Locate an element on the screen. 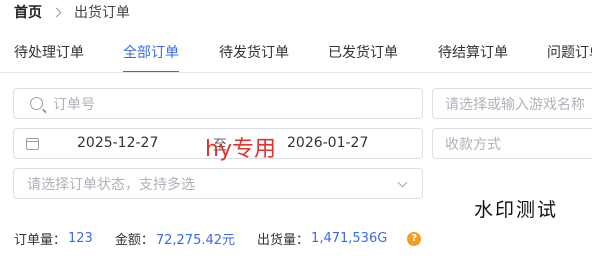 The width and height of the screenshot is (592, 274). order-count-label: 订单量： is located at coordinates (40, 240).